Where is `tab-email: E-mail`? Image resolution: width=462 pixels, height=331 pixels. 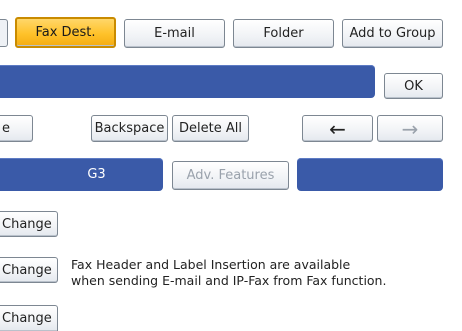 tab-email: E-mail is located at coordinates (174, 33).